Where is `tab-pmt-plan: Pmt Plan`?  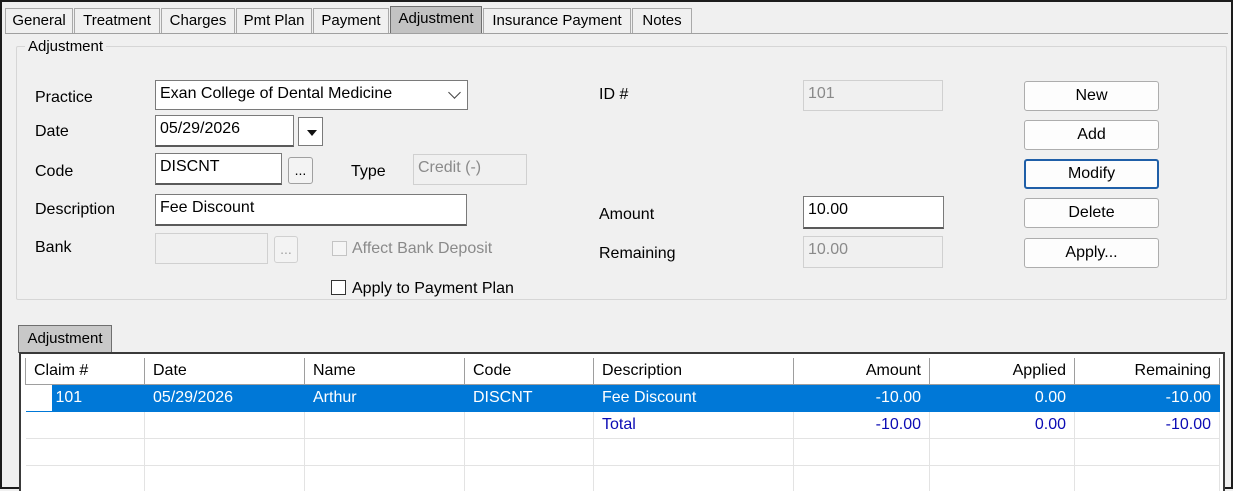
tab-pmt-plan: Pmt Plan is located at coordinates (274, 21).